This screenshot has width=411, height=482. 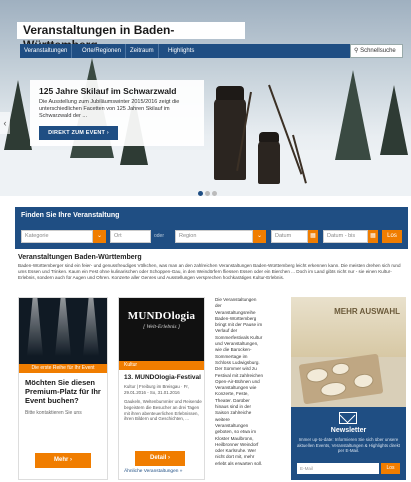 I want to click on search-icon: ⚲, so click(x=356, y=51).